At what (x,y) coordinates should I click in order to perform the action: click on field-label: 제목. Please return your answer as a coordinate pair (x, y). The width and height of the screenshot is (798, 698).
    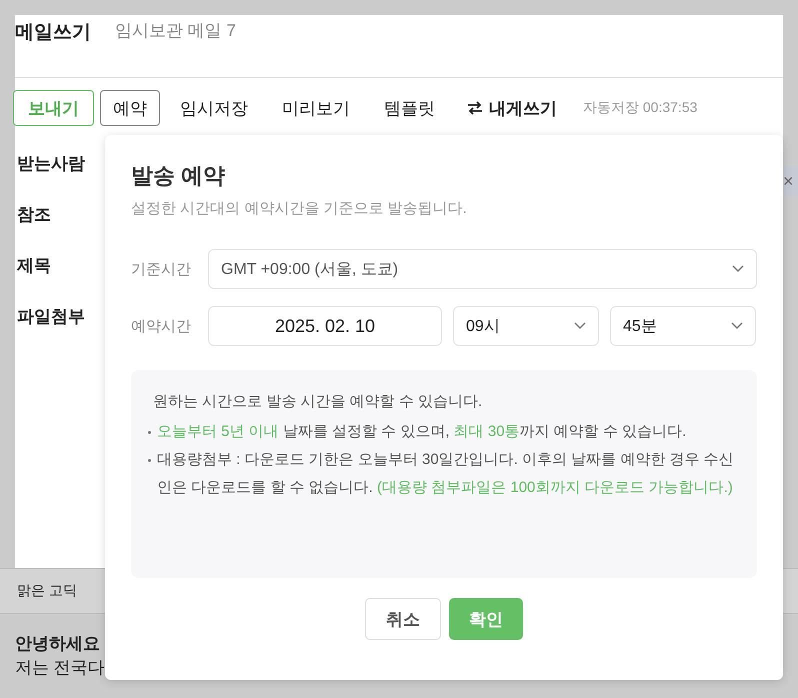
    Looking at the image, I should click on (34, 266).